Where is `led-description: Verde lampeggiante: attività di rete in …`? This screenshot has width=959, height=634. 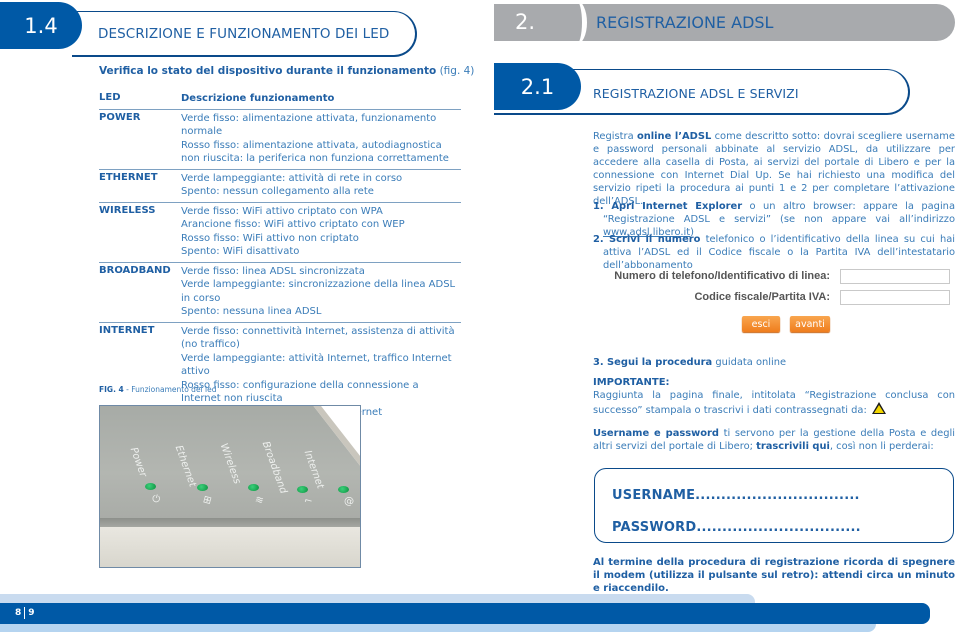 led-description: Verde lampeggiante: attività di rete in … is located at coordinates (321, 185).